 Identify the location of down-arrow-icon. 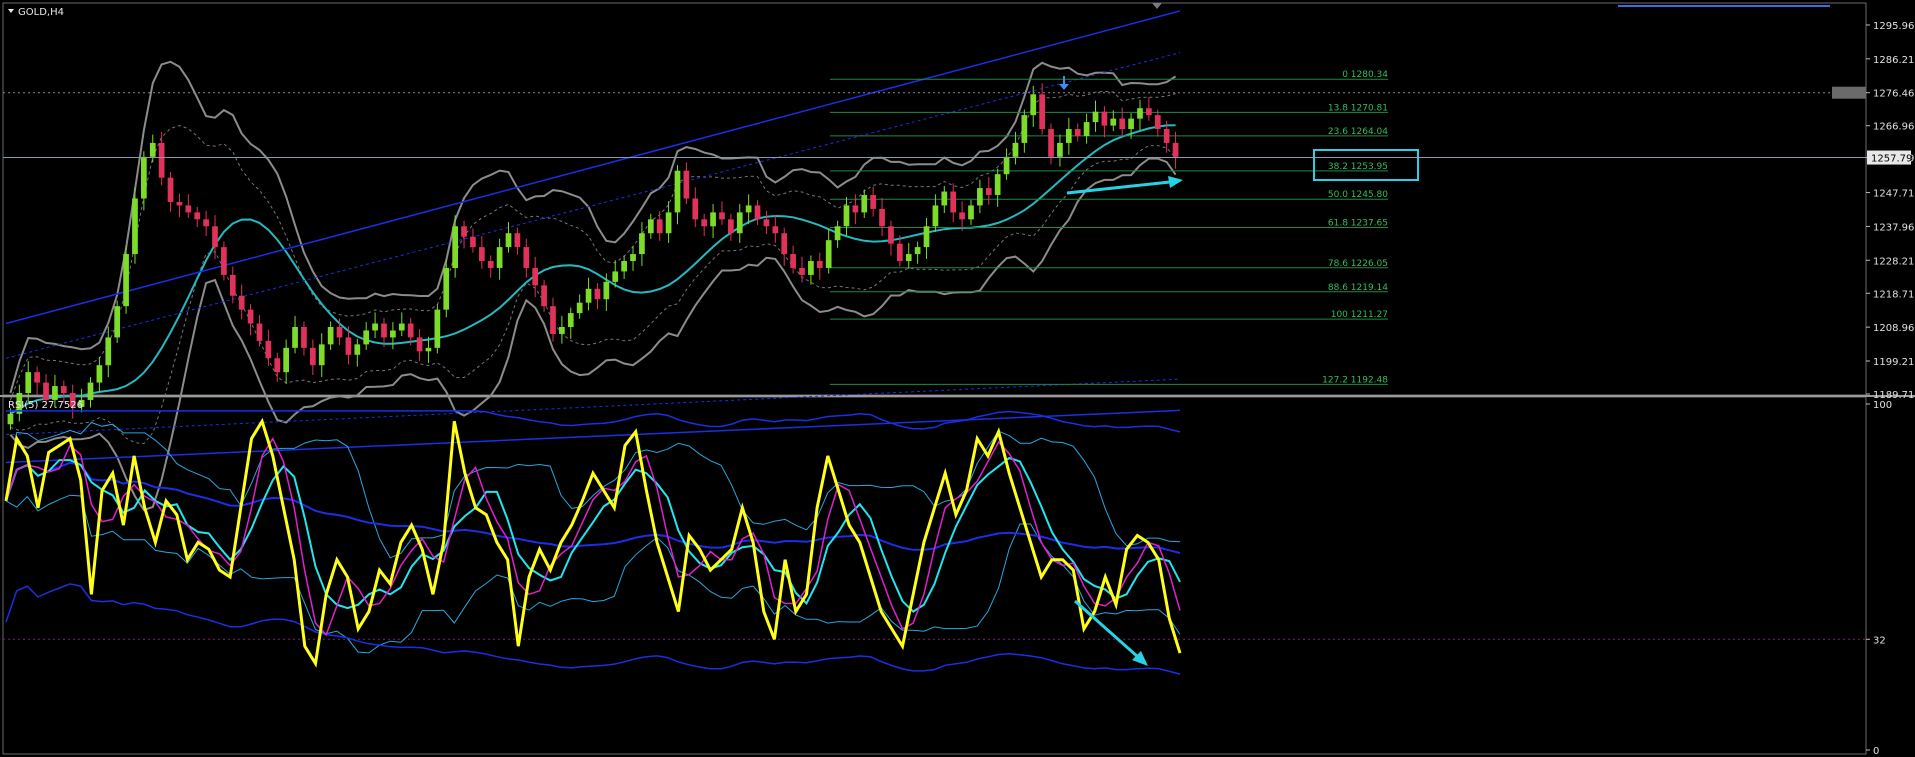
(1064, 83).